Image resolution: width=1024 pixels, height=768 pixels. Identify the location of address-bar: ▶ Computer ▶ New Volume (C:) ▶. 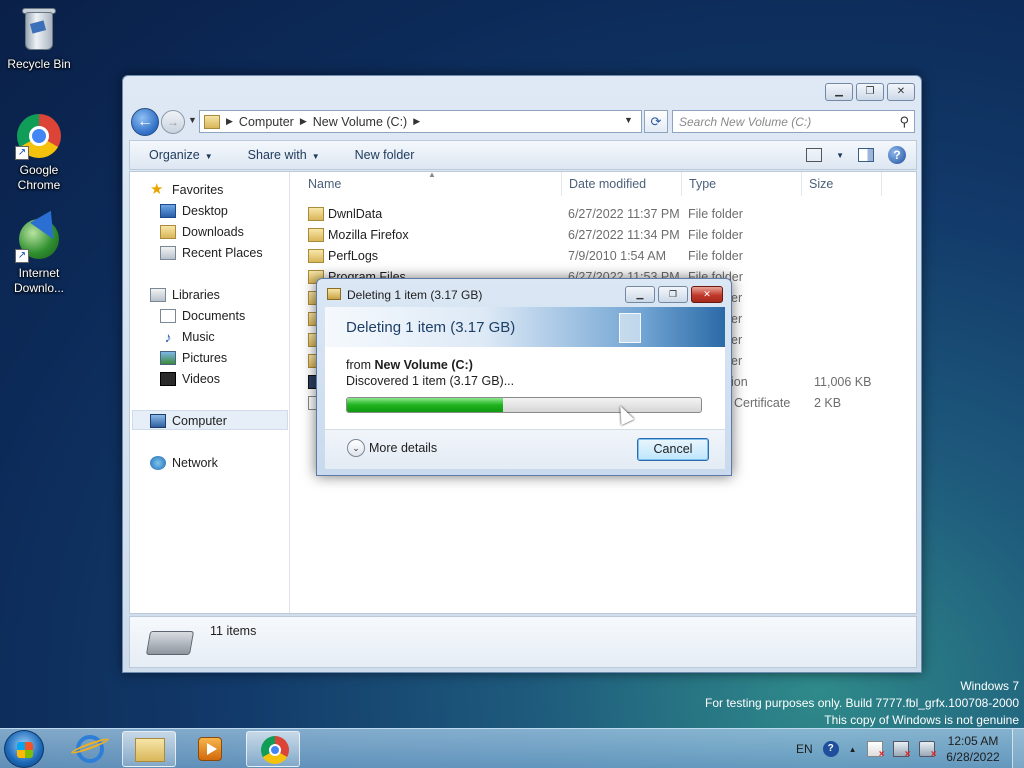
(420, 121).